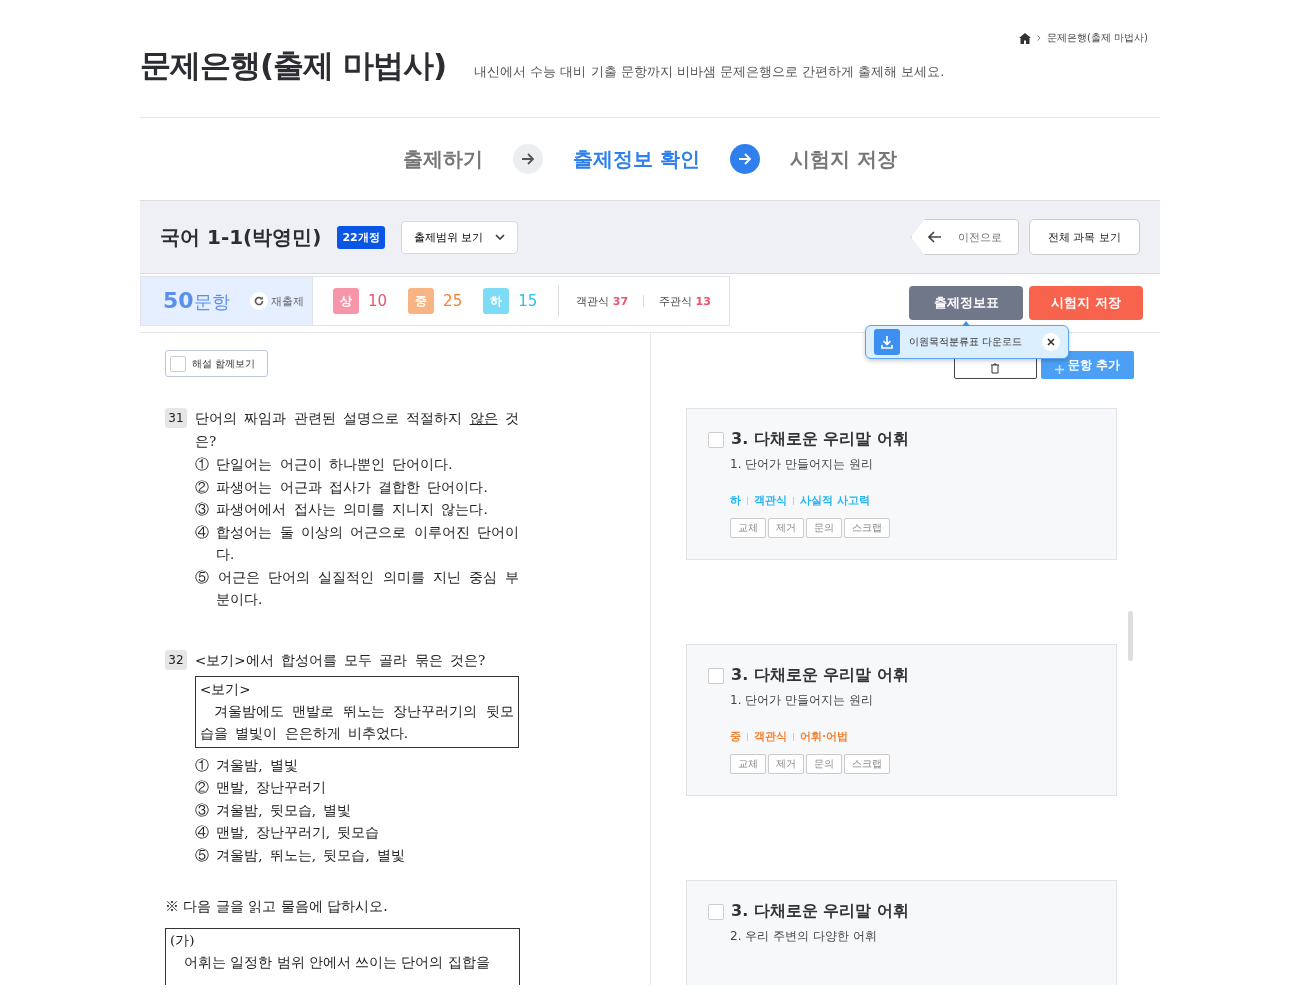  Describe the element at coordinates (1087, 365) in the screenshot. I see `add-question-button: 문항 추가` at that location.